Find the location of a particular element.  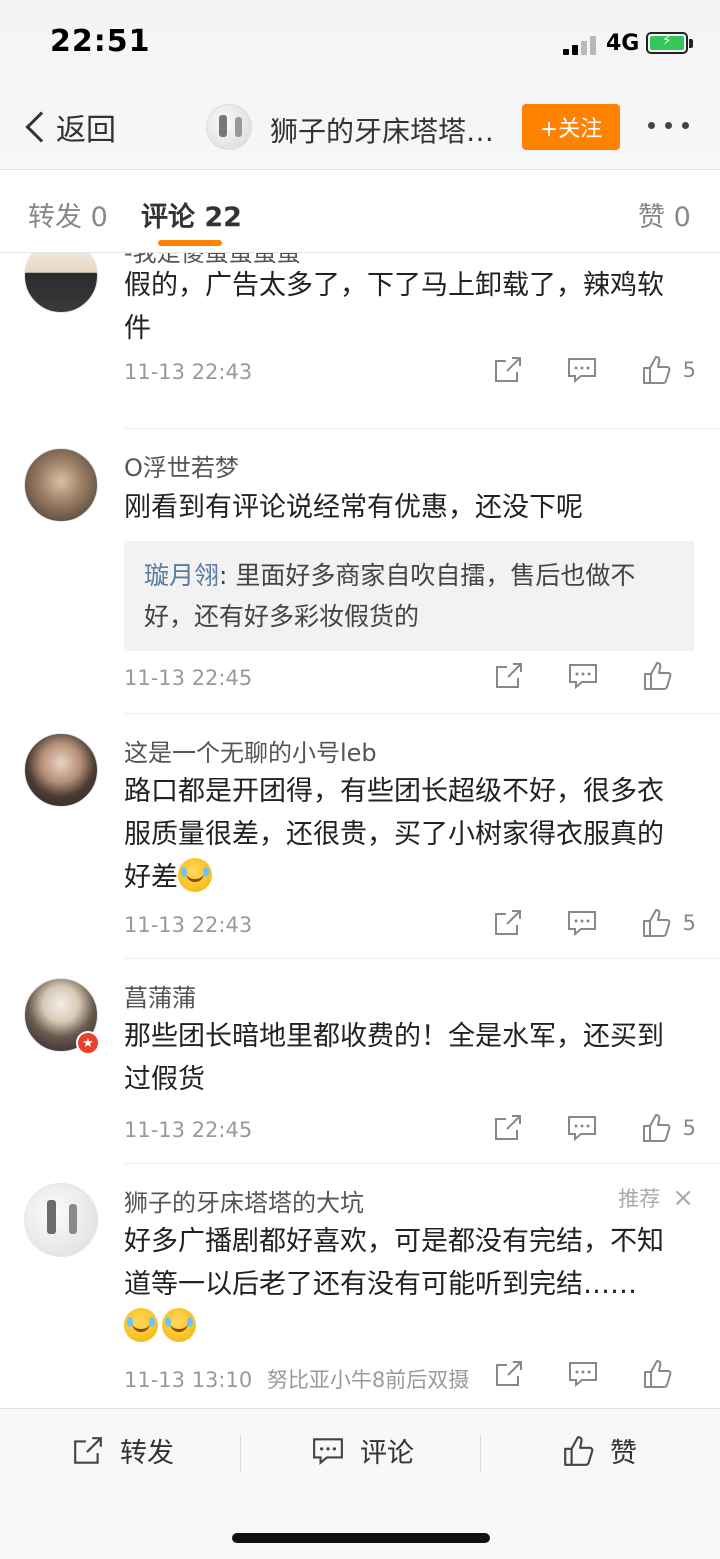

comment-username: O浮世若梦 is located at coordinates (181, 465).